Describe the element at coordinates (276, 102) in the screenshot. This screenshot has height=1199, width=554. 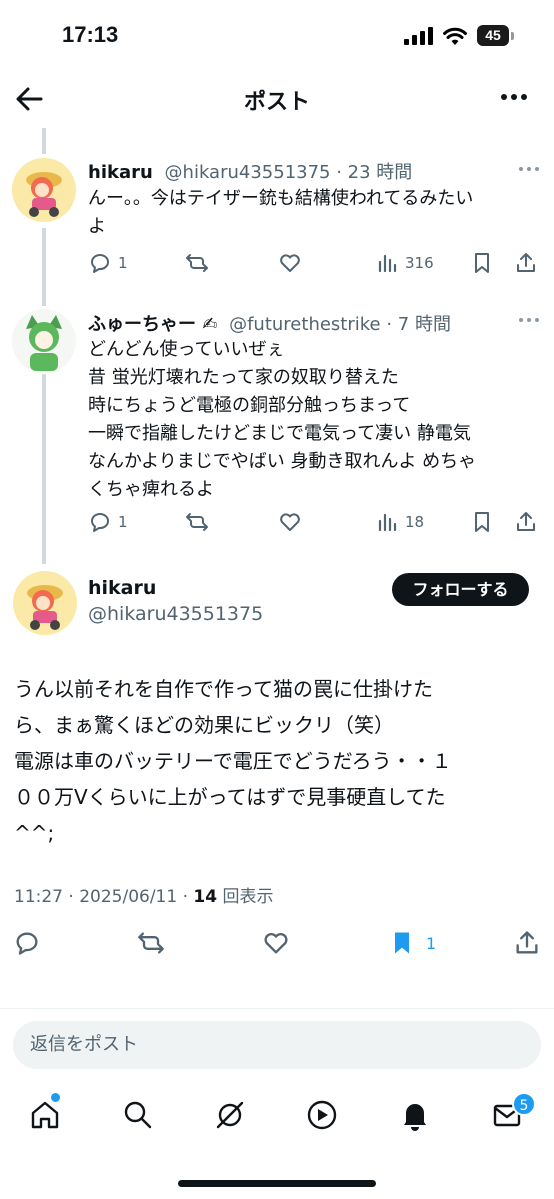
I see `page-title: ポスト` at that location.